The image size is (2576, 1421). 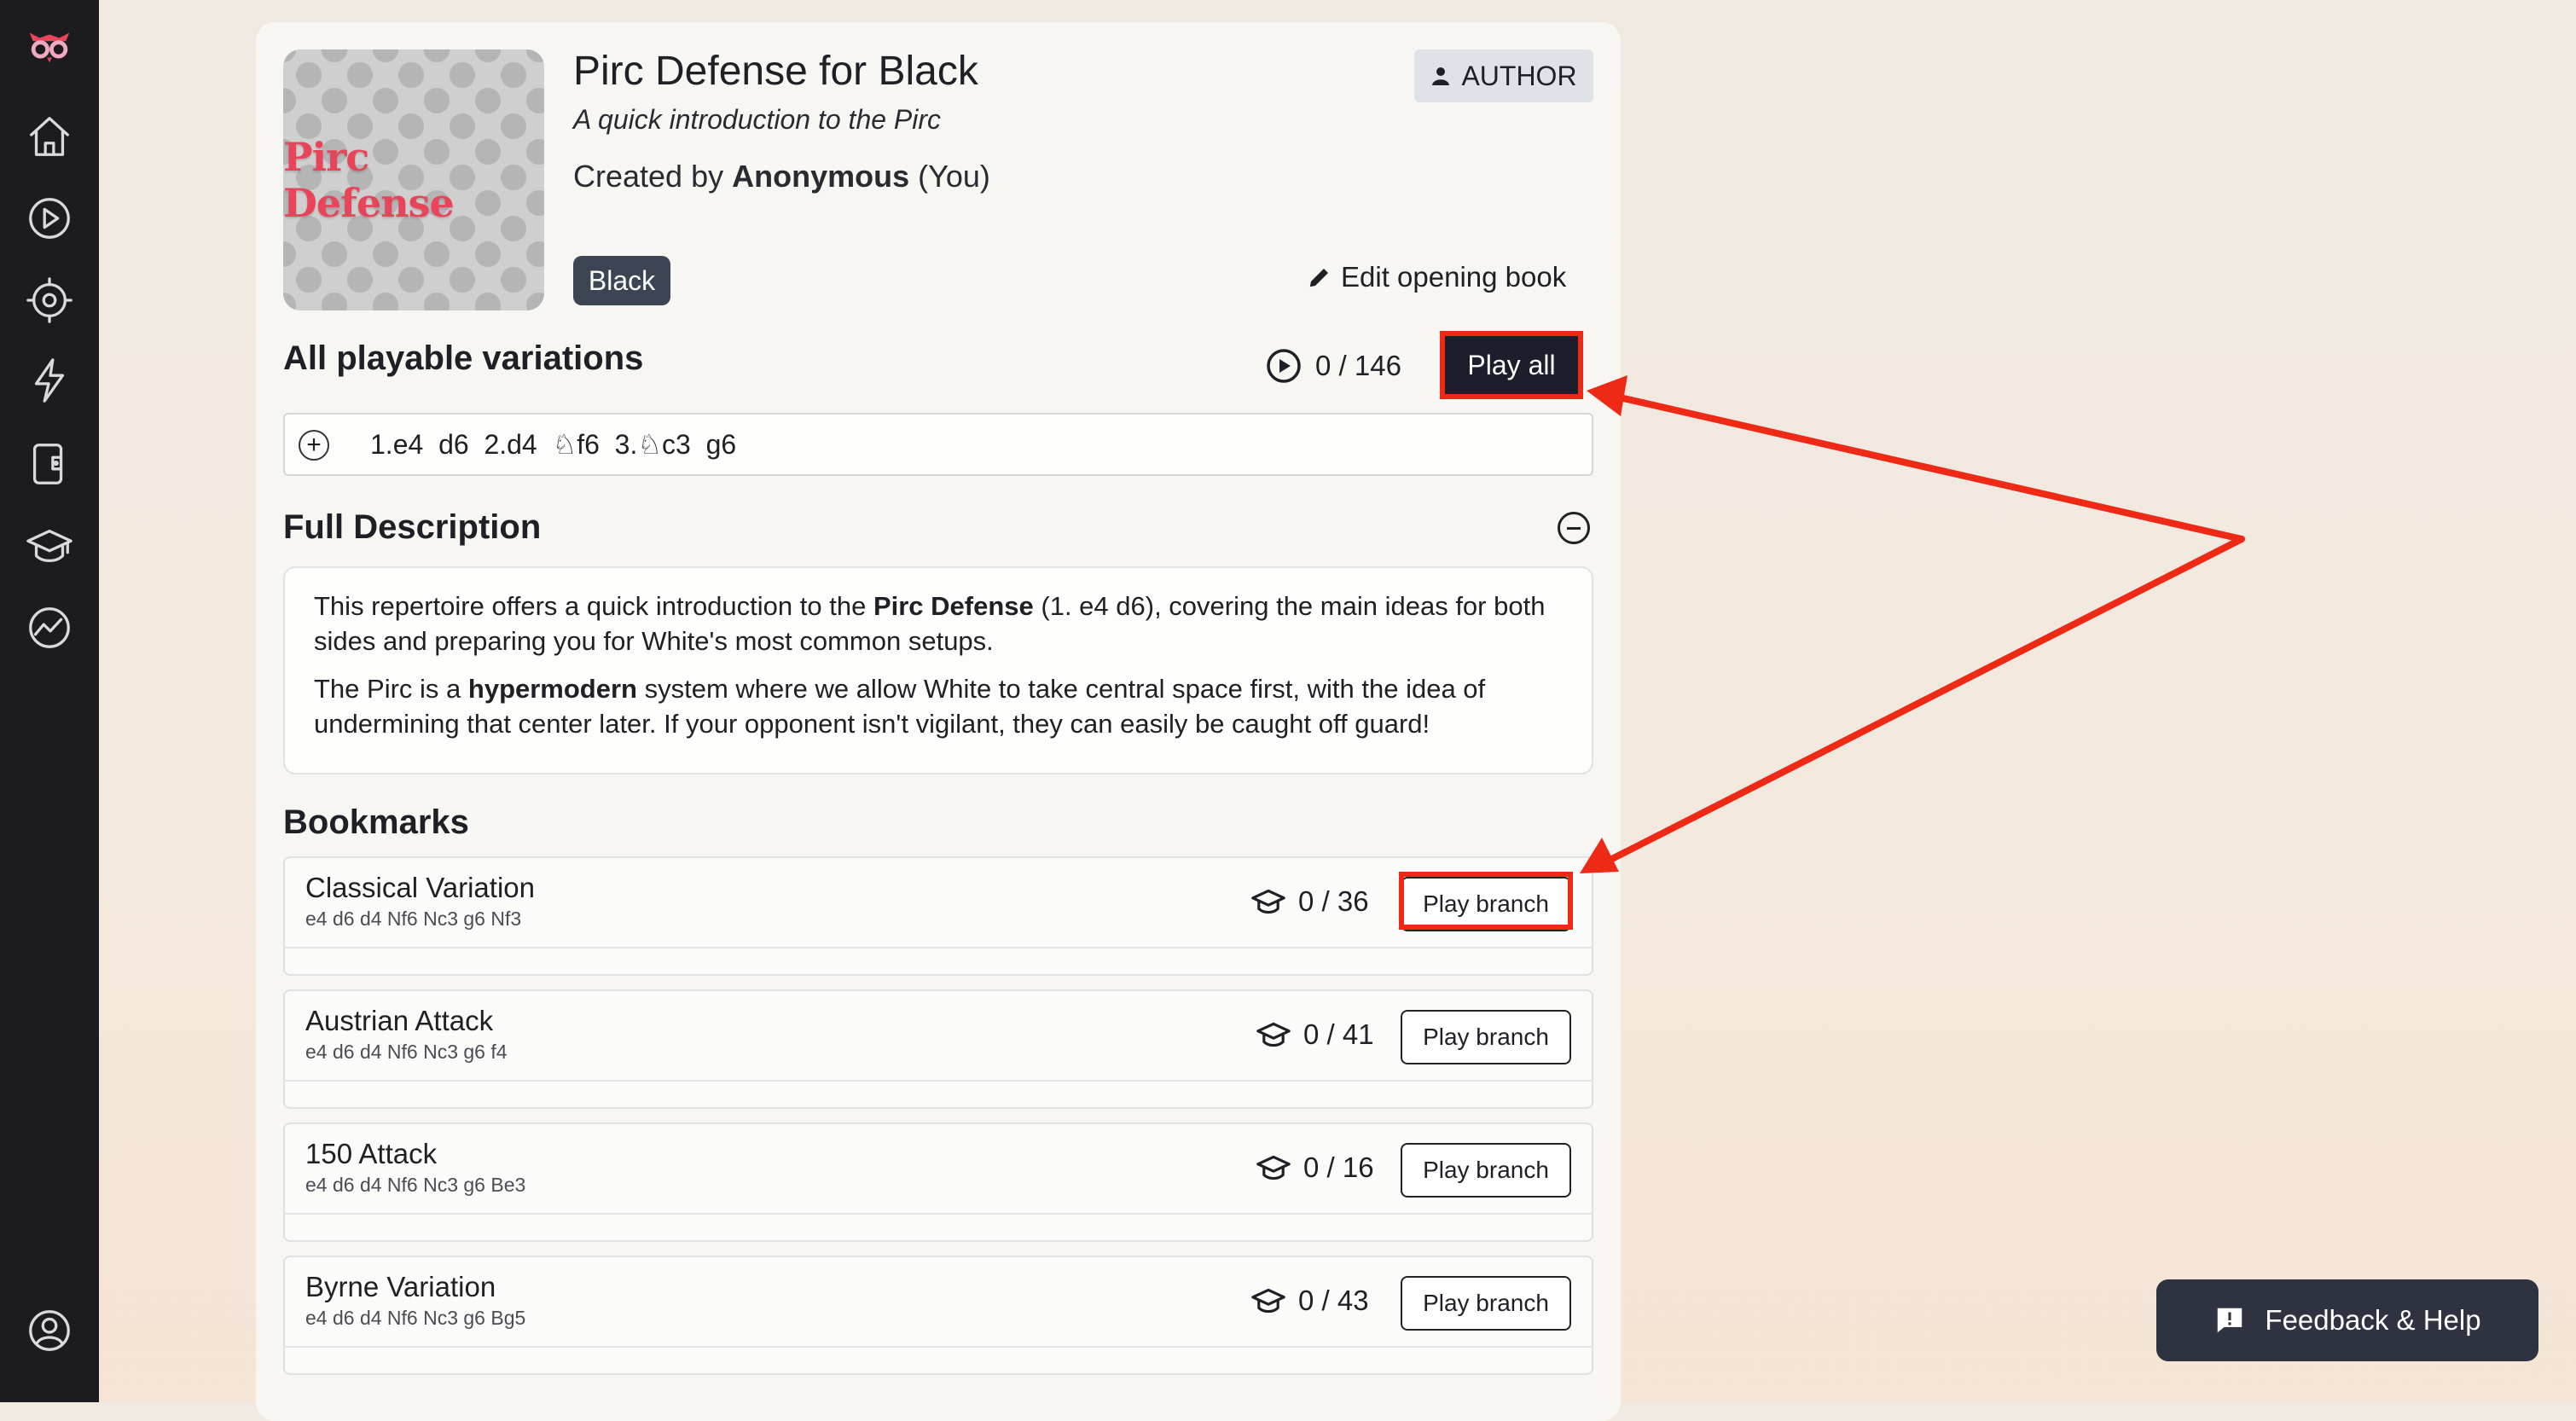 What do you see at coordinates (1338, 1167) in the screenshot?
I see `bookmark-count: 0 / 16` at bounding box center [1338, 1167].